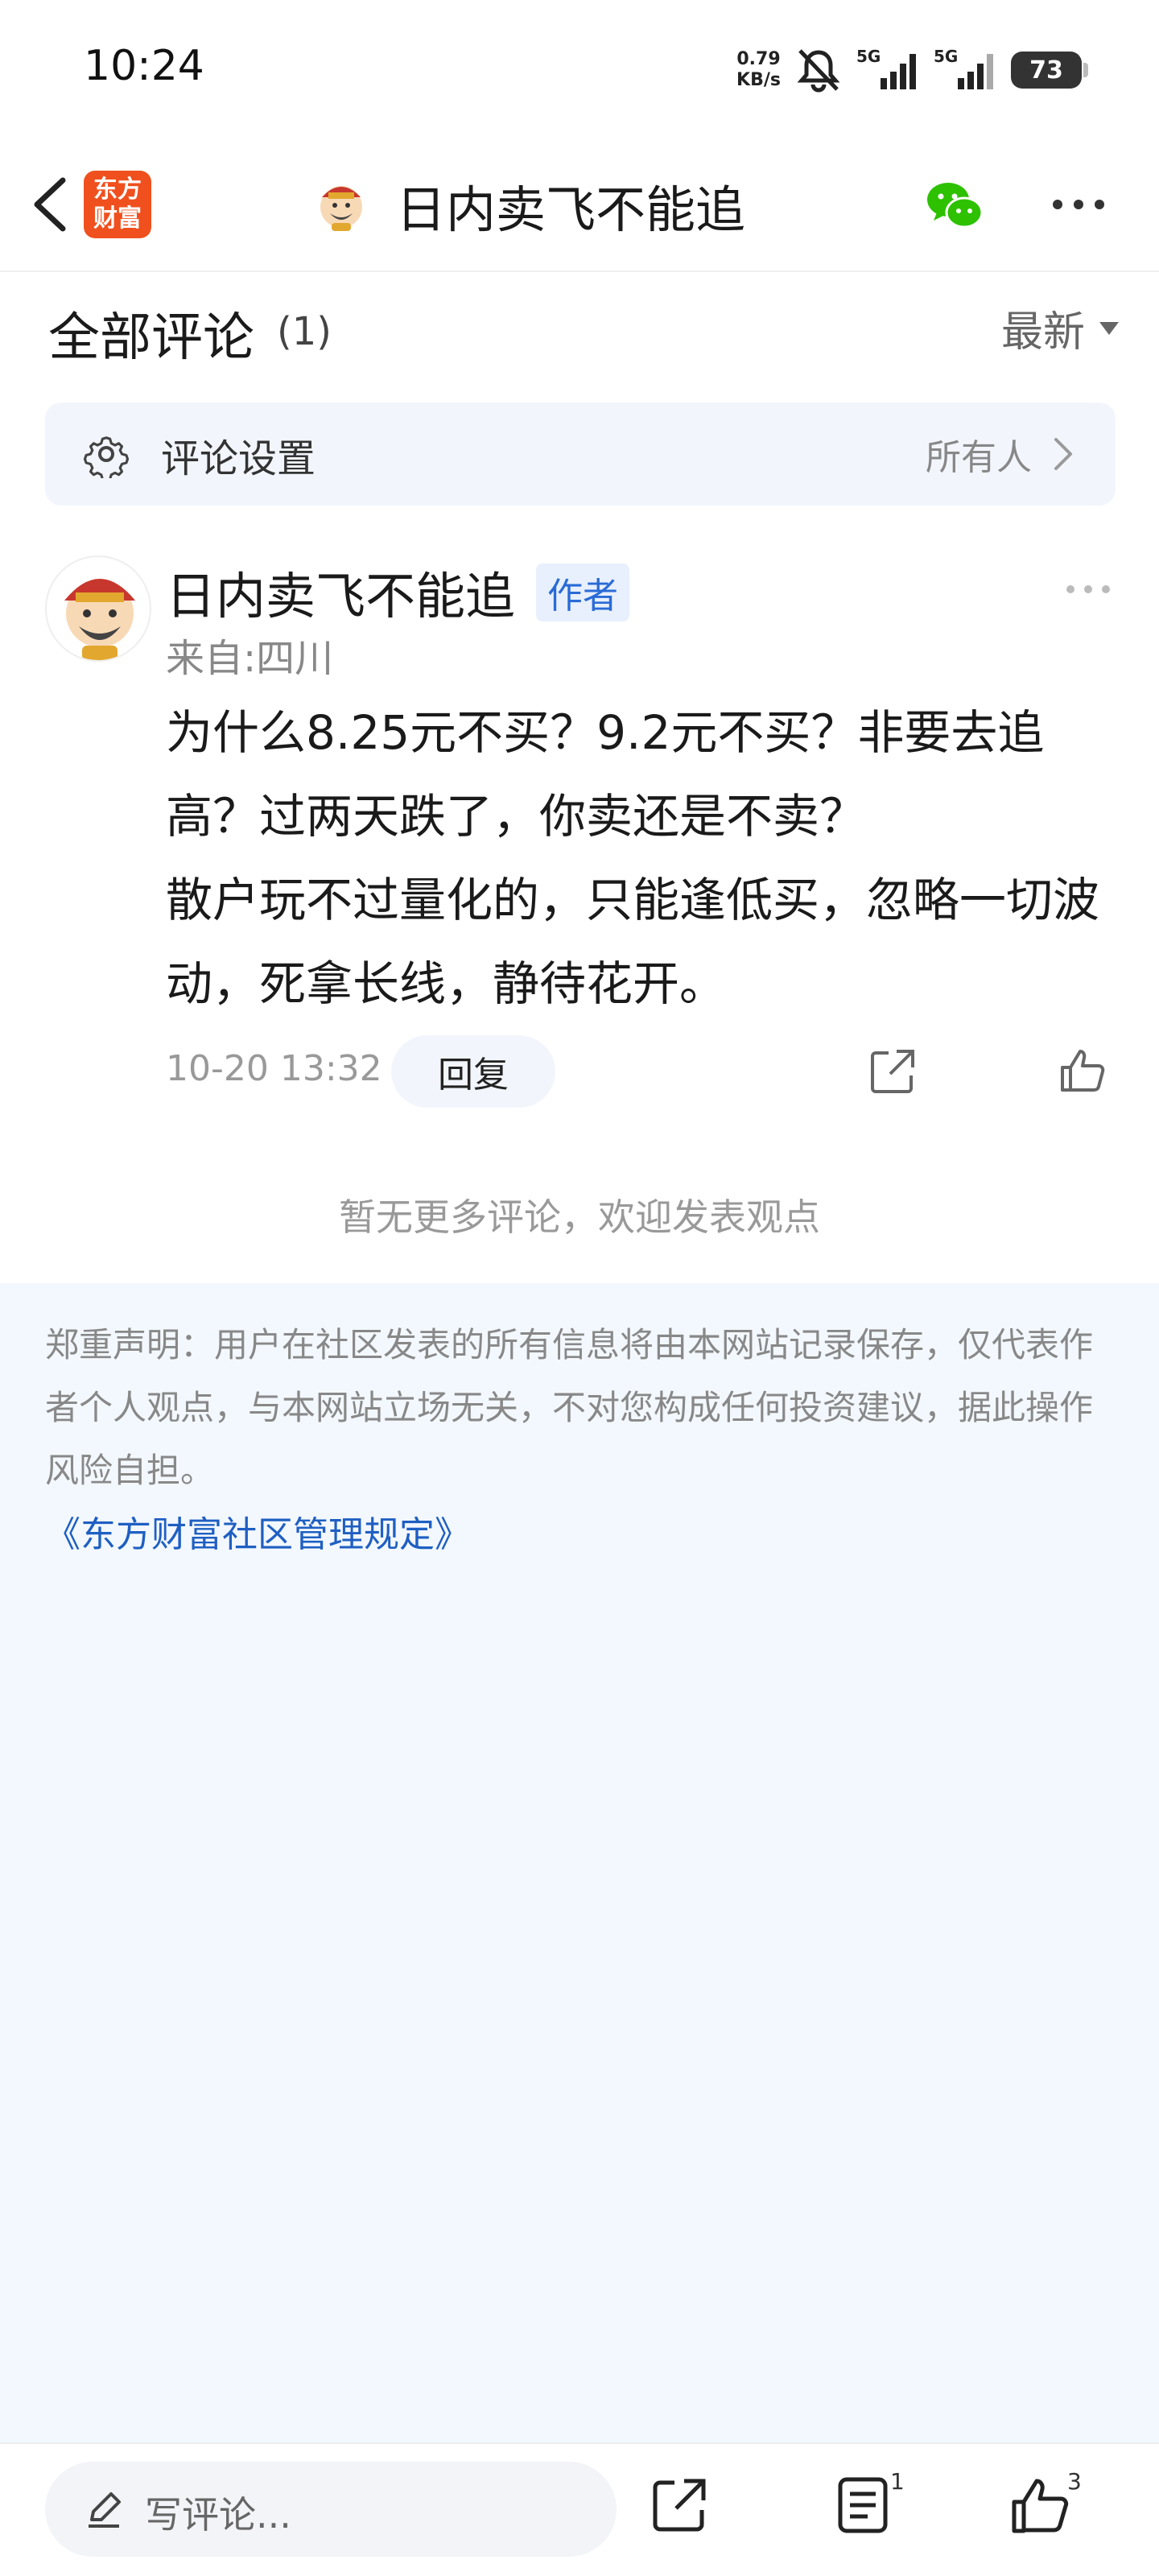 Image resolution: width=1159 pixels, height=2576 pixels. Describe the element at coordinates (758, 69) in the screenshot. I see `network-speed: 0.79 KB/s` at that location.